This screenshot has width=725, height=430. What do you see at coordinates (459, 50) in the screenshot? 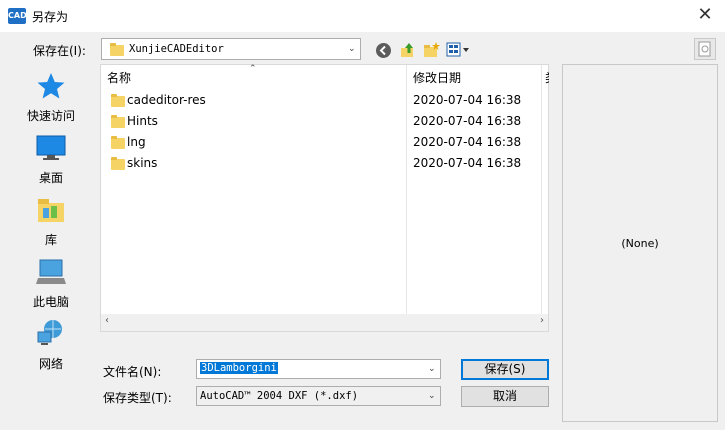
I see `view-menu-icon` at bounding box center [459, 50].